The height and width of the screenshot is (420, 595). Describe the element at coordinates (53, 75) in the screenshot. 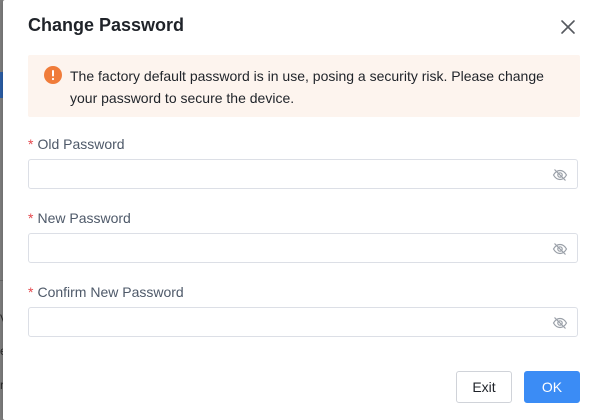

I see `exclamation-circle-icon` at that location.